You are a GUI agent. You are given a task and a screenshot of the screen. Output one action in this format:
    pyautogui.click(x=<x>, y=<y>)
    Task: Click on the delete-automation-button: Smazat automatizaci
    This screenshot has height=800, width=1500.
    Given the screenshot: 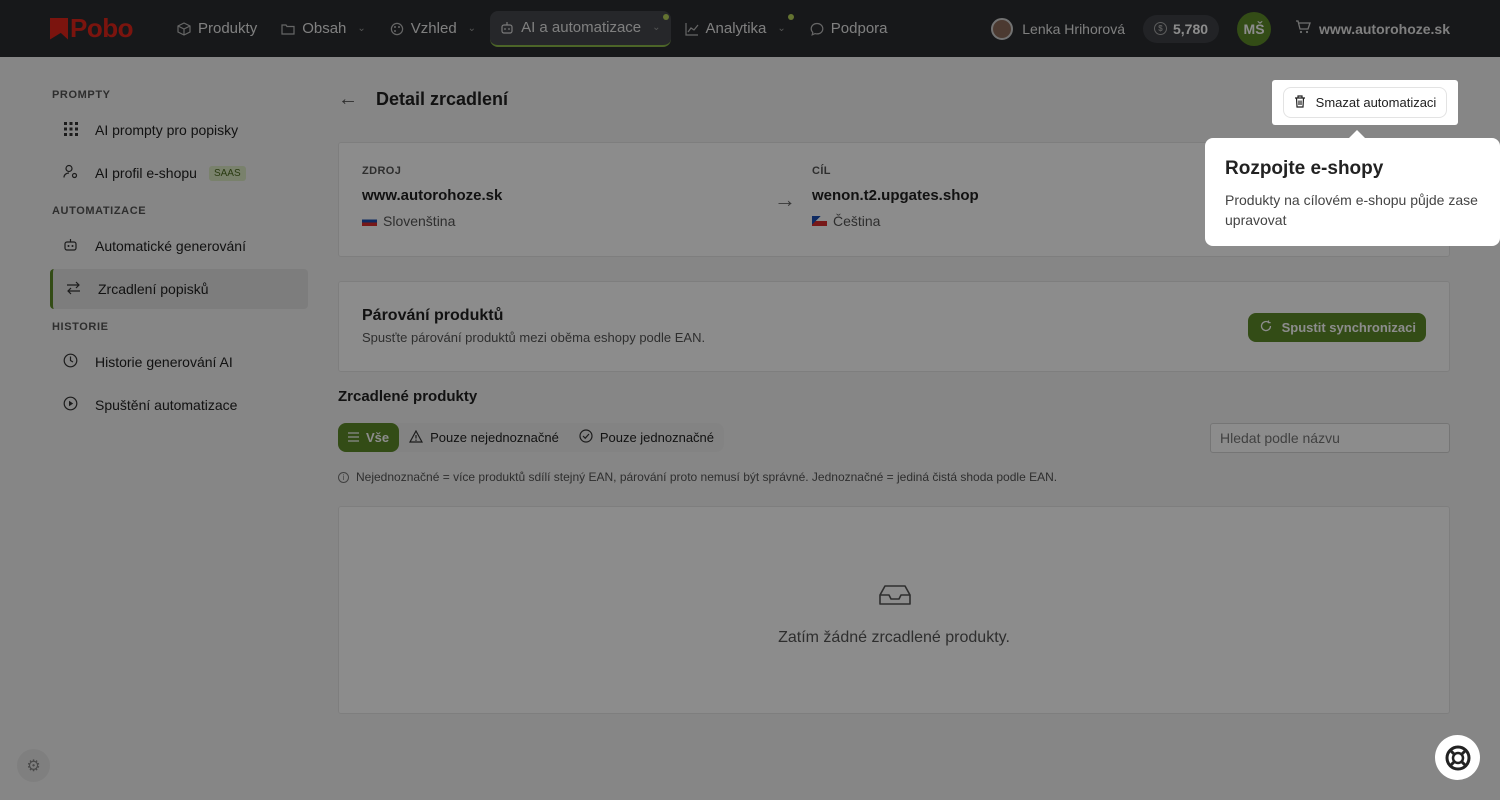 What is the action you would take?
    pyautogui.click(x=1365, y=102)
    